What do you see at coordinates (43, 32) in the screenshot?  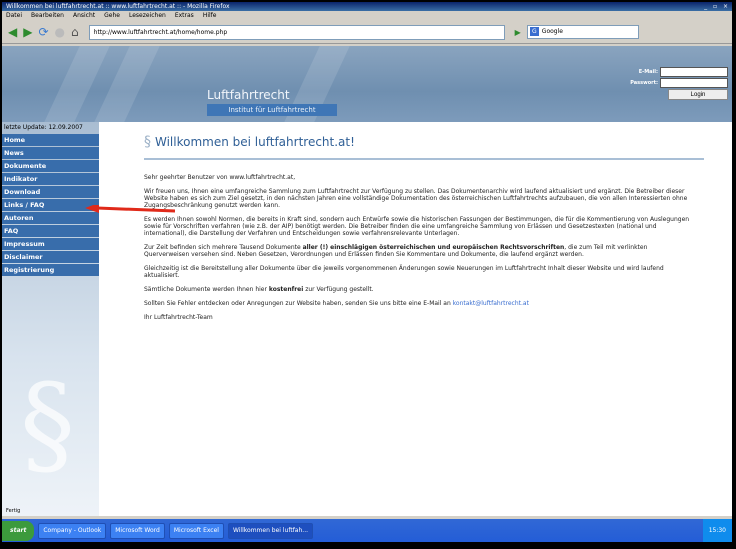 I see `reload-icon: ⟳` at bounding box center [43, 32].